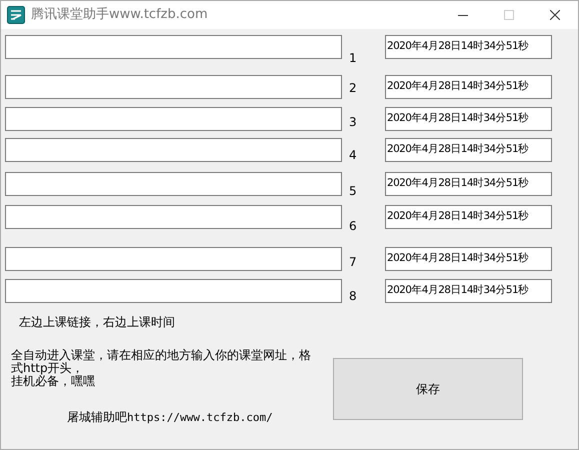 The height and width of the screenshot is (450, 579). What do you see at coordinates (353, 296) in the screenshot?
I see `row-number: 8` at bounding box center [353, 296].